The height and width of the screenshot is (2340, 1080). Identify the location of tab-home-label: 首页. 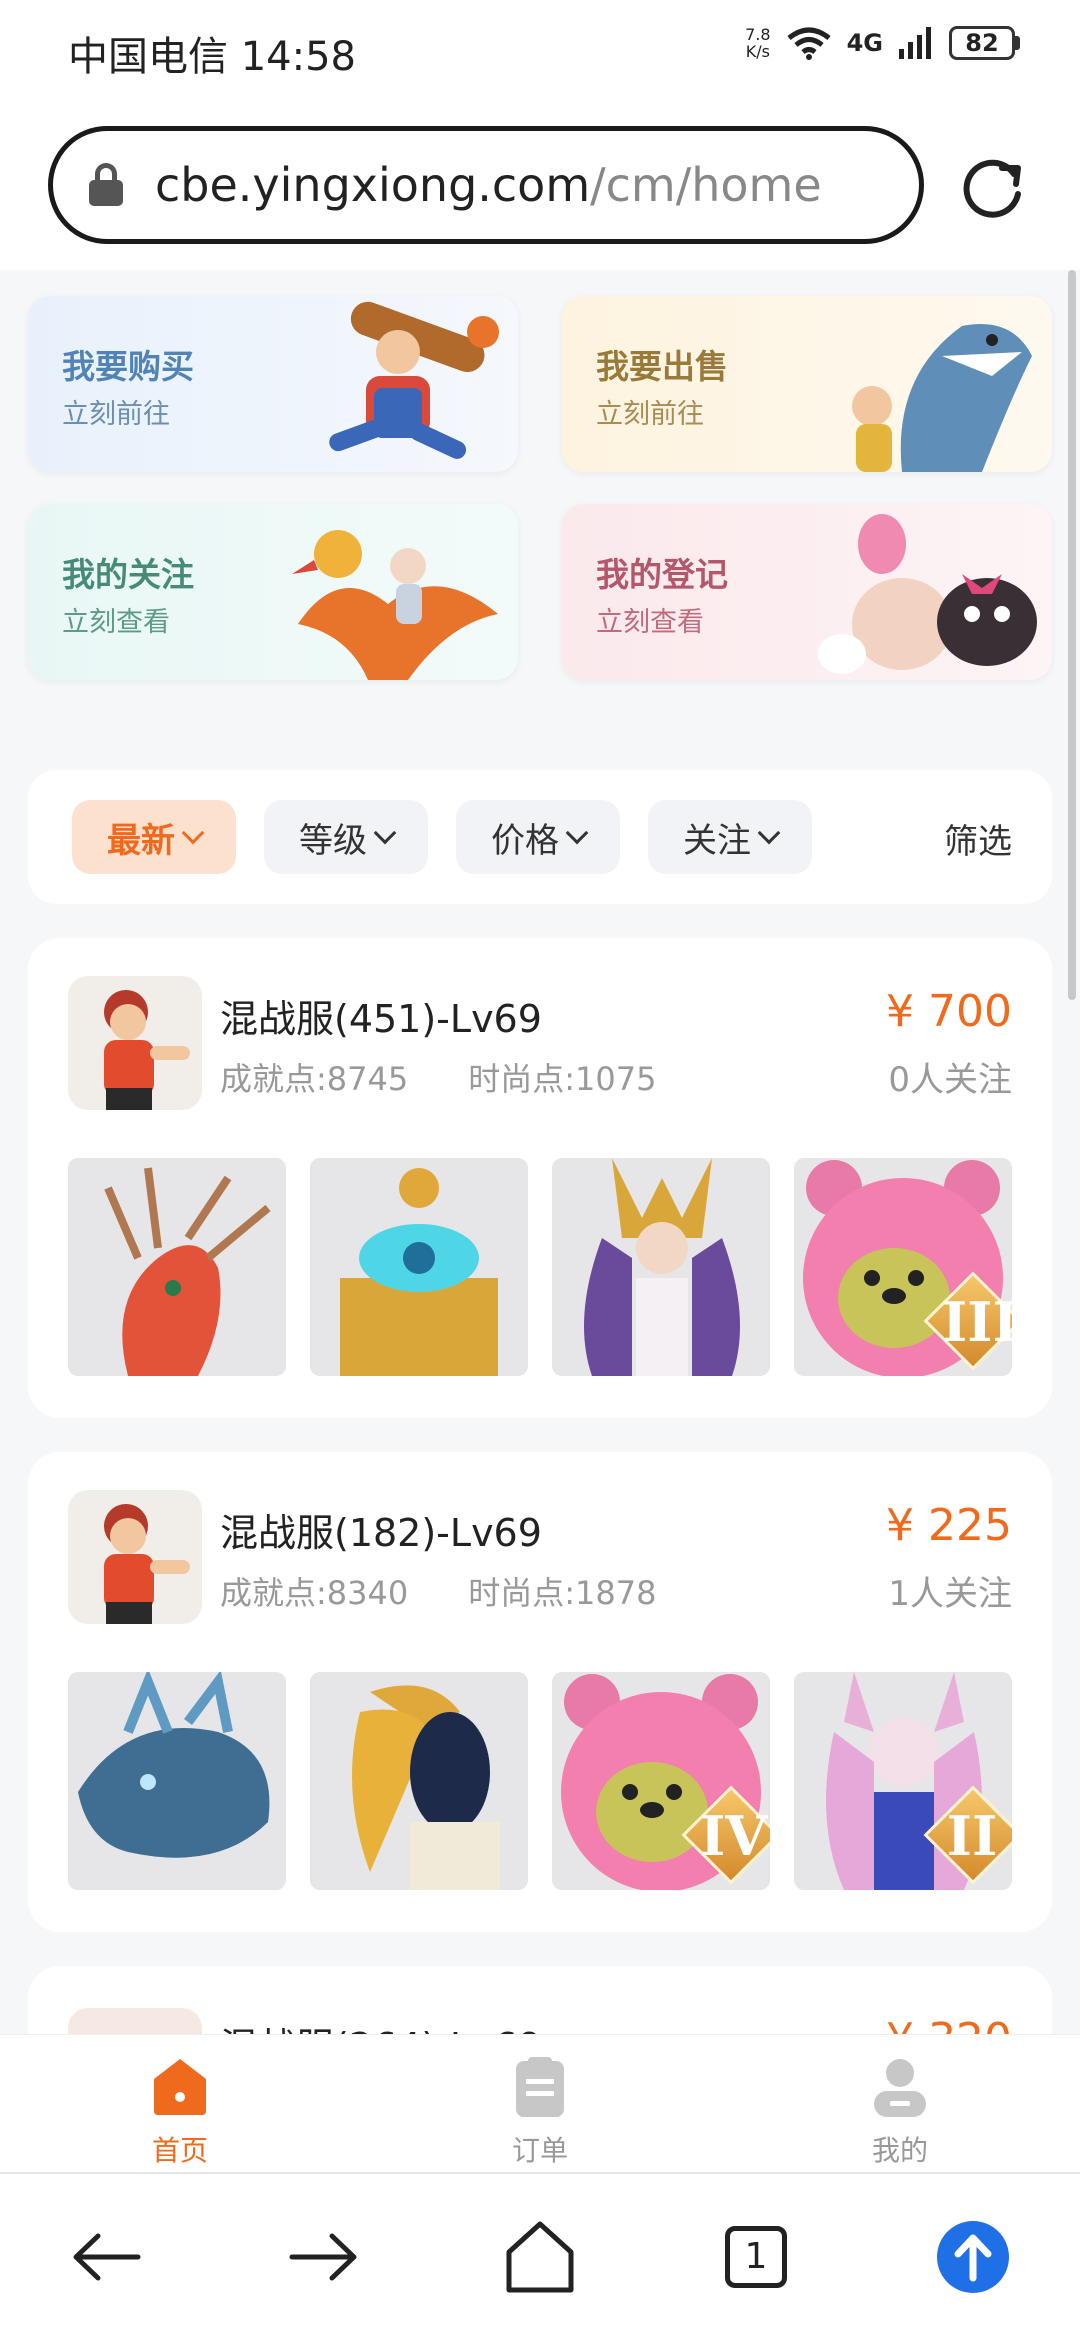
(179, 2150).